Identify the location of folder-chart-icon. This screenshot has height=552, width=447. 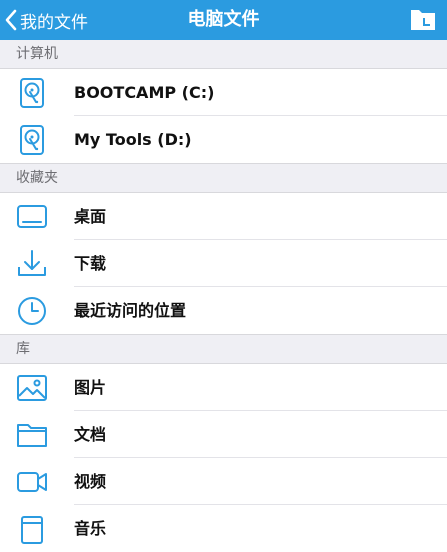
(423, 20).